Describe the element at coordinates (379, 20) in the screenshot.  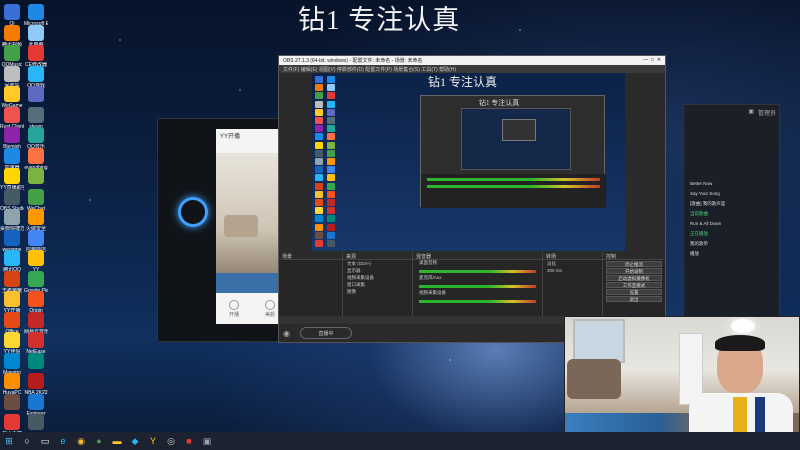
I see `stream-title-overlay: 钻1 专注认真` at that location.